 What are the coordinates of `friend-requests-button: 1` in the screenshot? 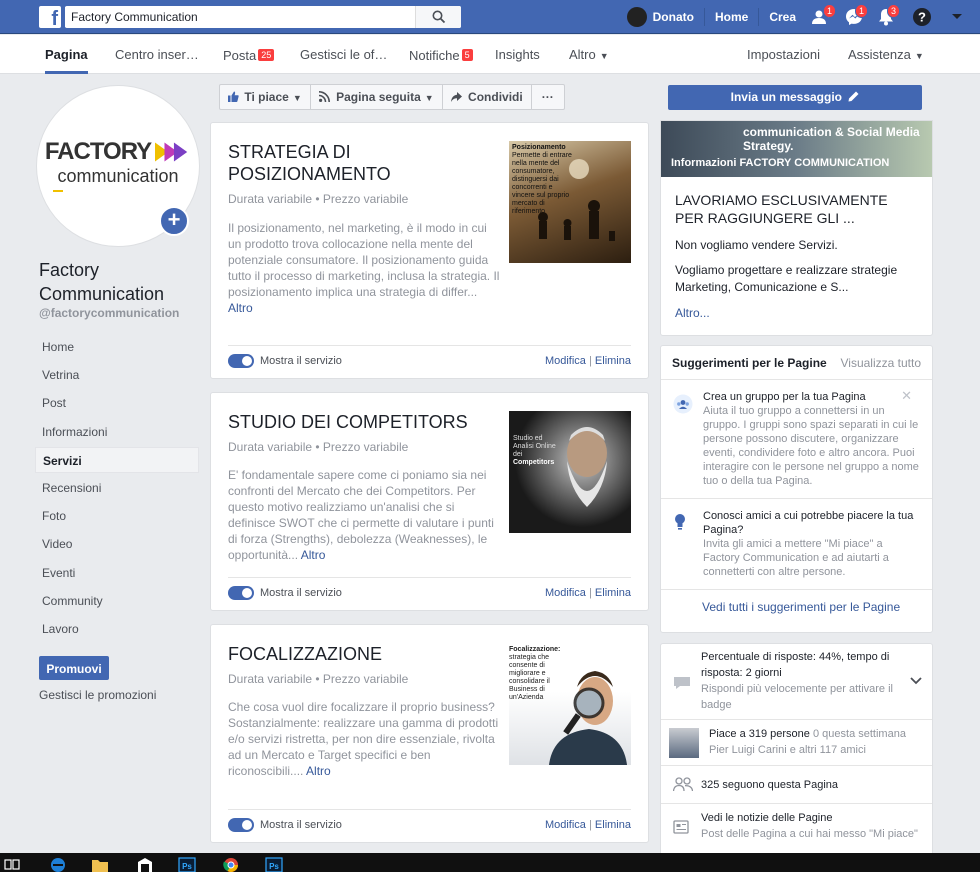 It's located at (822, 17).